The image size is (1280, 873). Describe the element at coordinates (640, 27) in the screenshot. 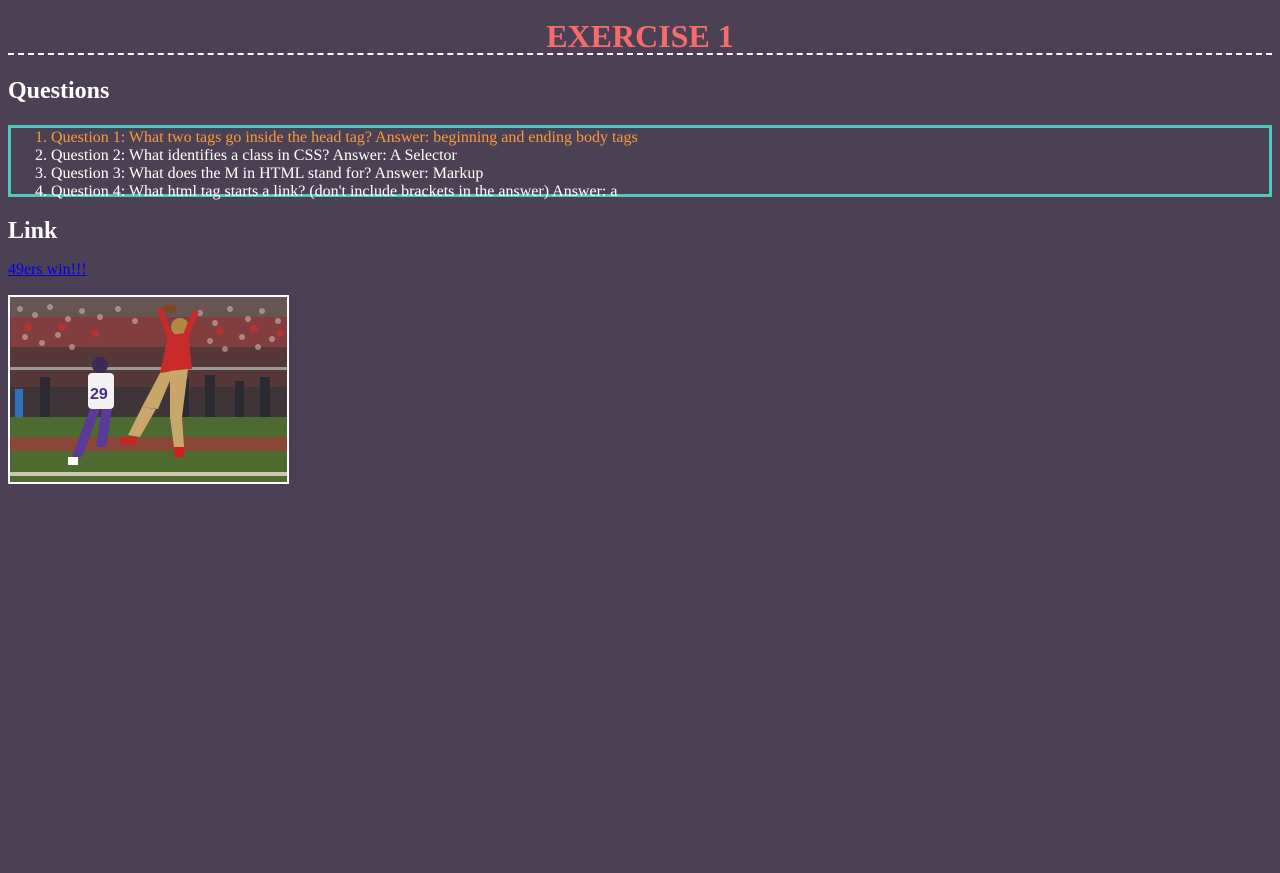

I see `page-title: EXERCISE 1` at that location.